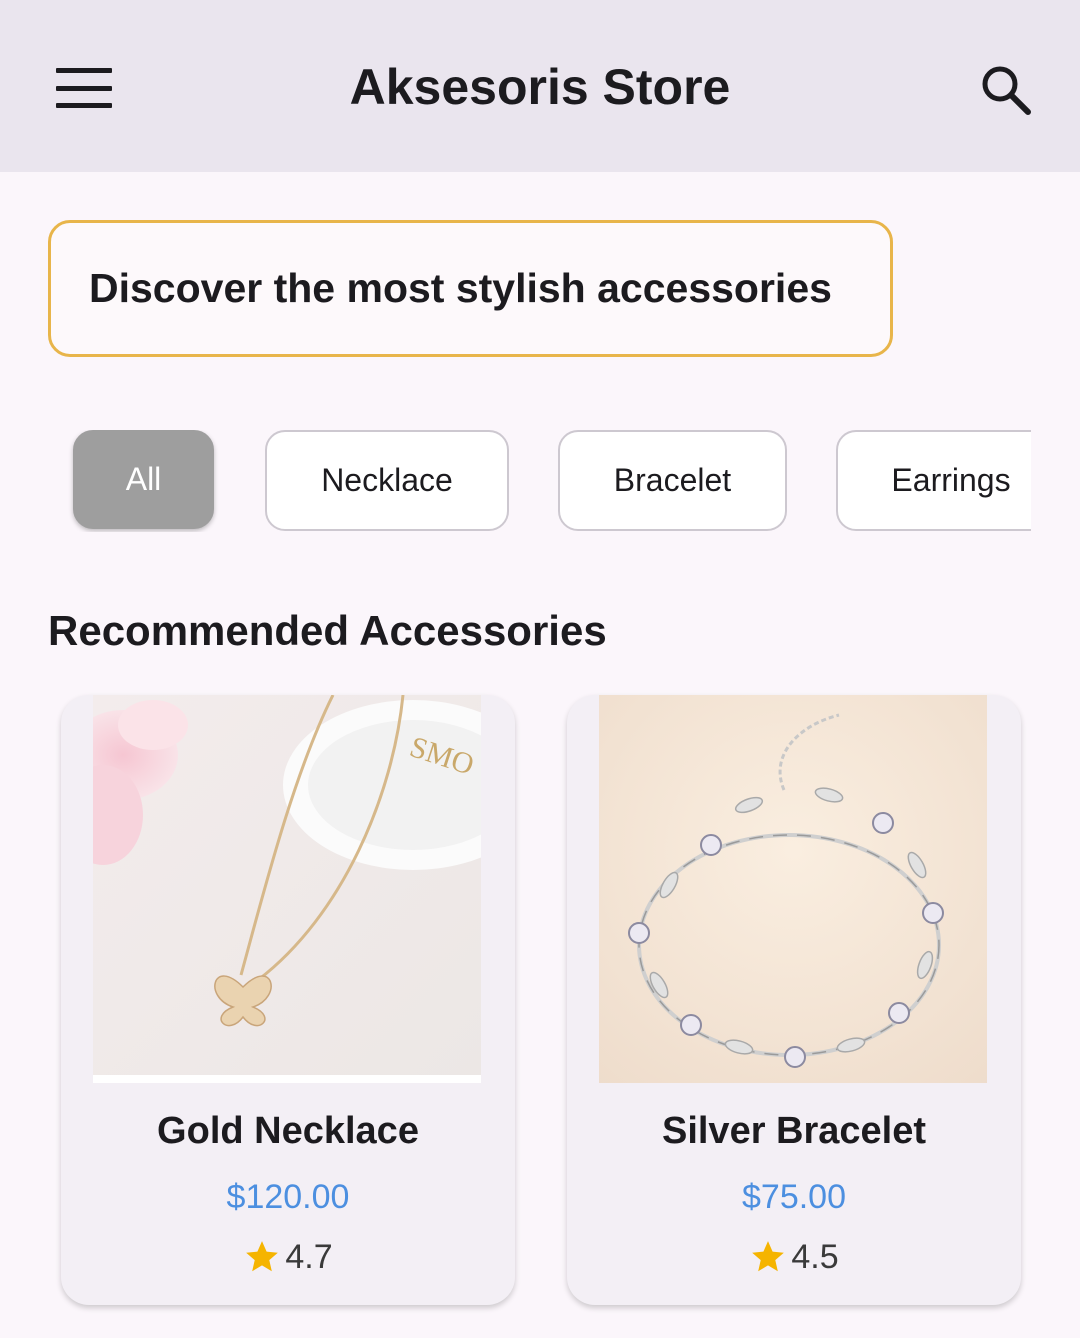 Image resolution: width=1080 pixels, height=1338 pixels. What do you see at coordinates (794, 1131) in the screenshot?
I see `product-name: Silver Bracelet` at bounding box center [794, 1131].